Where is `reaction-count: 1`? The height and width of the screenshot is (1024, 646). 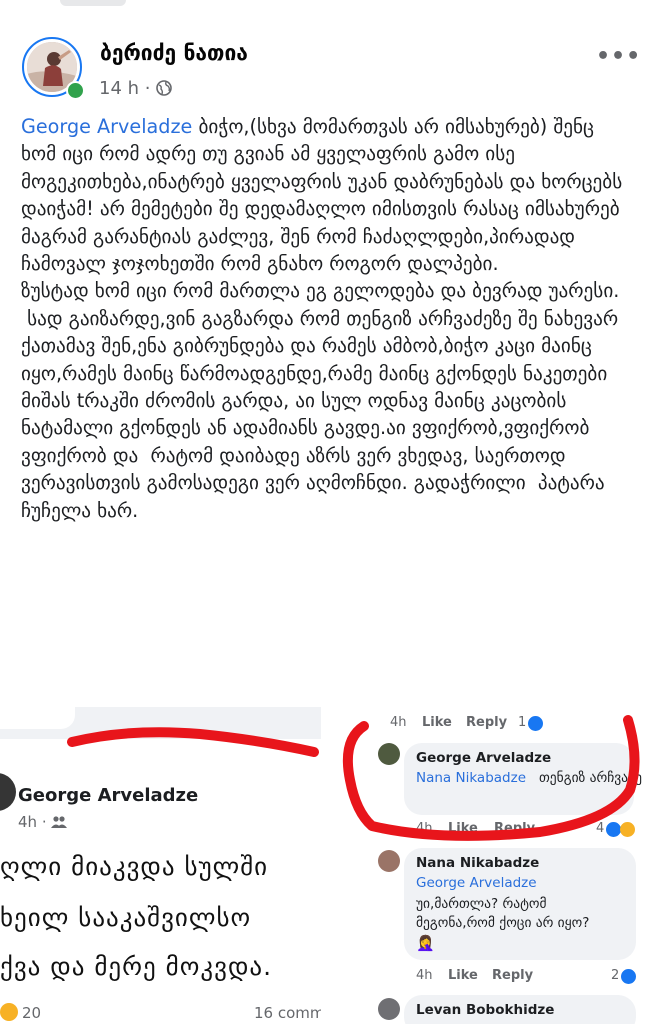 reaction-count: 1 is located at coordinates (522, 722).